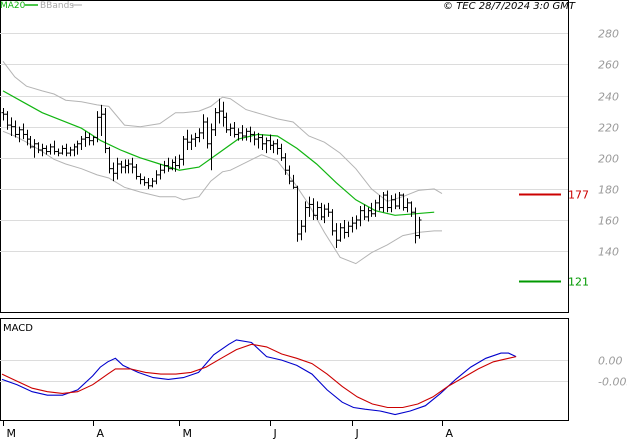  Describe the element at coordinates (608, 252) in the screenshot. I see `price-y-tick-label: 140` at that location.